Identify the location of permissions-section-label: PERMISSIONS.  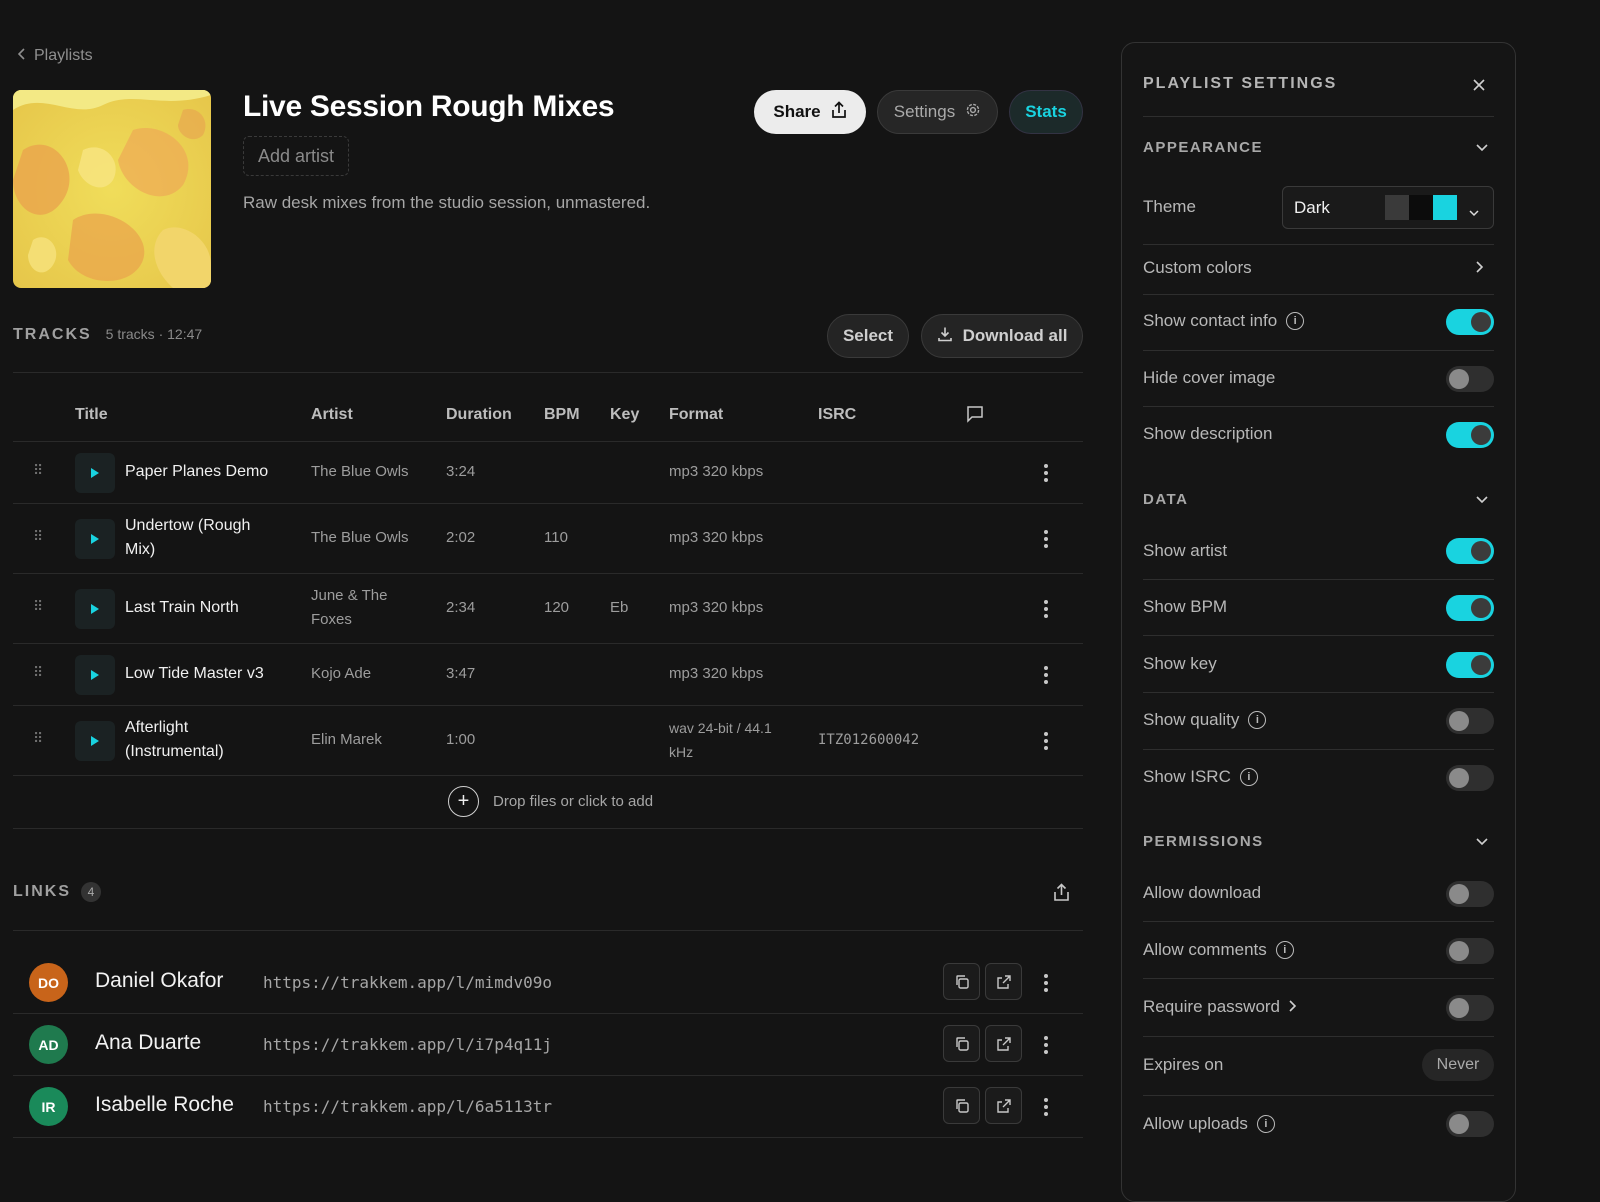
(1203, 841).